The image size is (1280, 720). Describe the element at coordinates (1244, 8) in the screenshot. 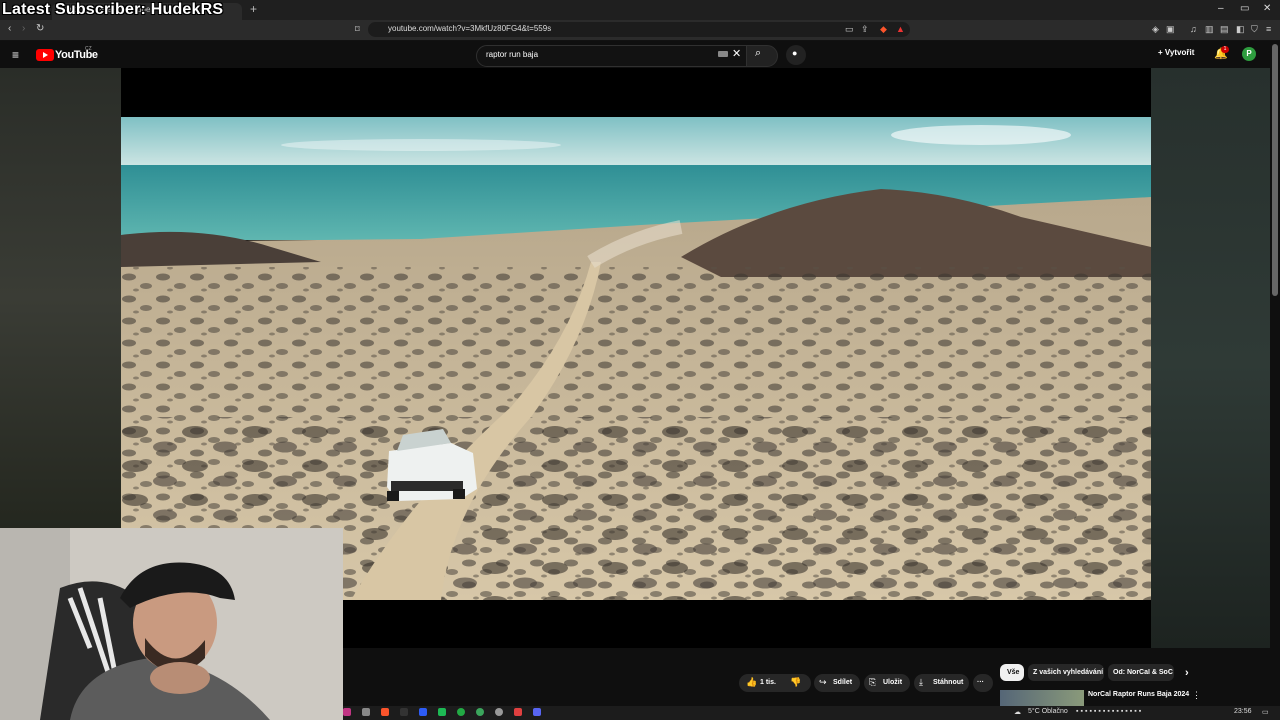

I see `maximize-button: ▭` at that location.